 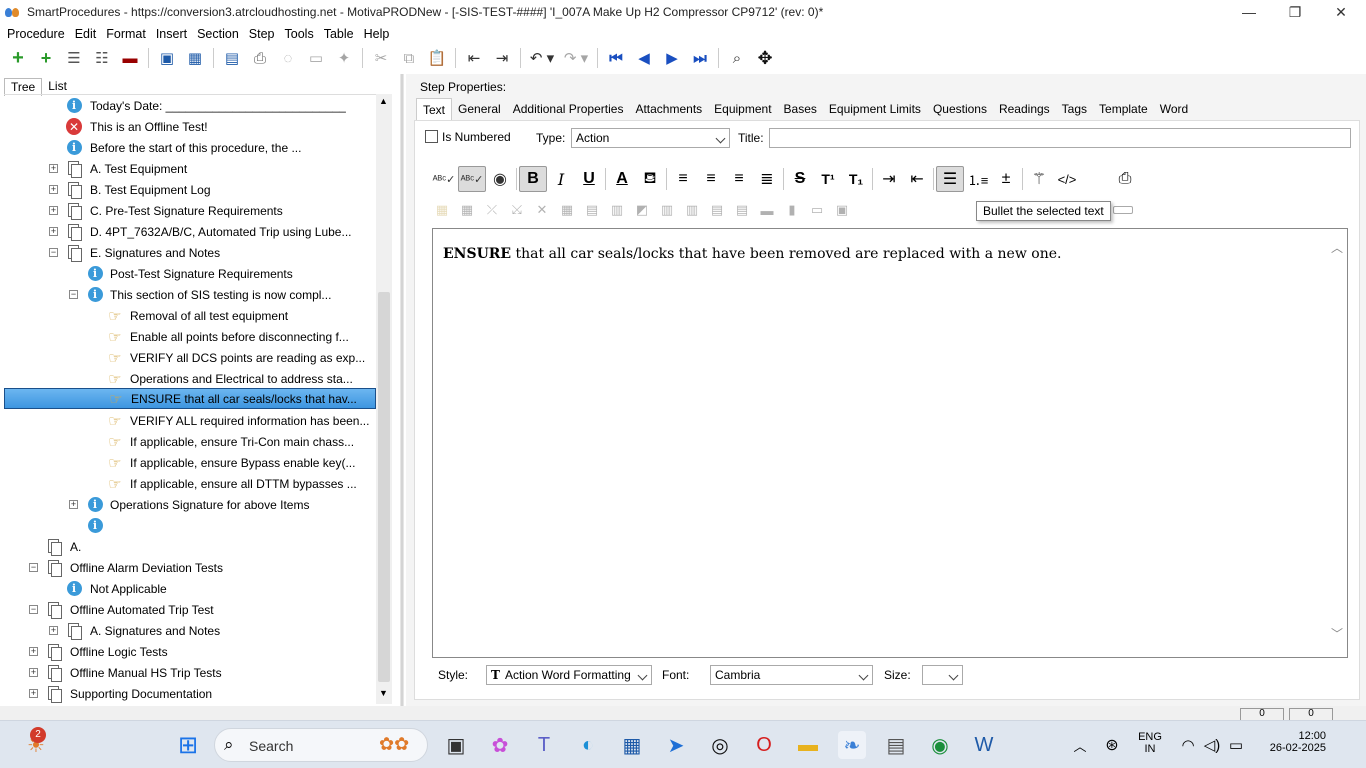 I want to click on numbered-list-icon: ⒈≡, so click(x=978, y=179).